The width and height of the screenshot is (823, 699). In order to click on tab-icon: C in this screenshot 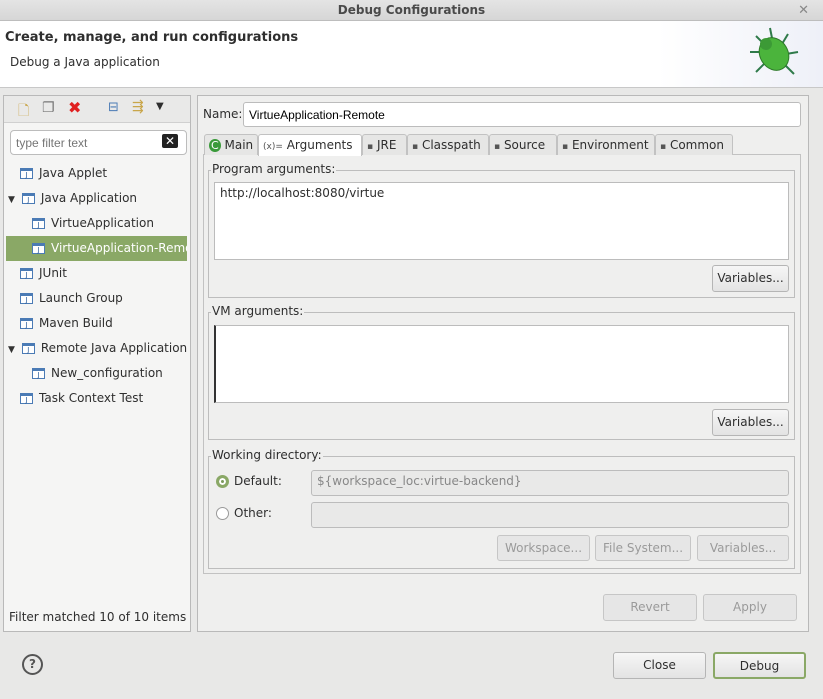, I will do `click(215, 145)`.